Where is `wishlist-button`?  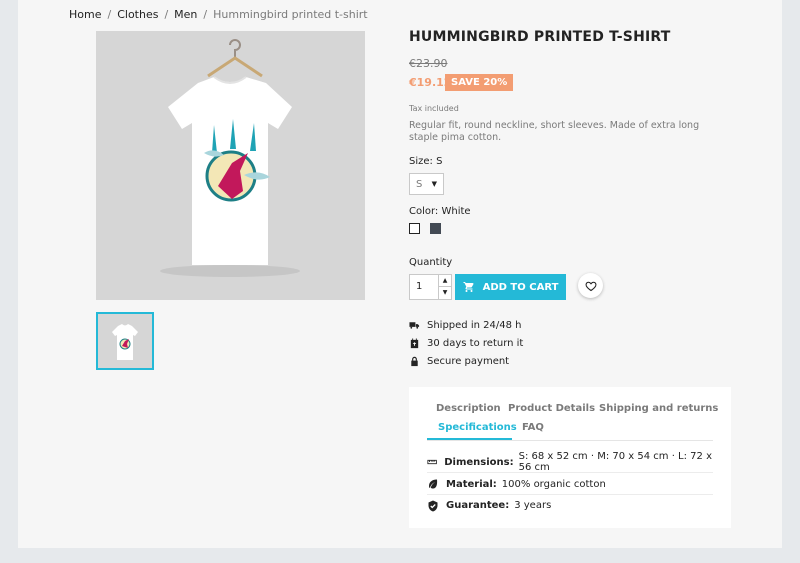 wishlist-button is located at coordinates (590, 285).